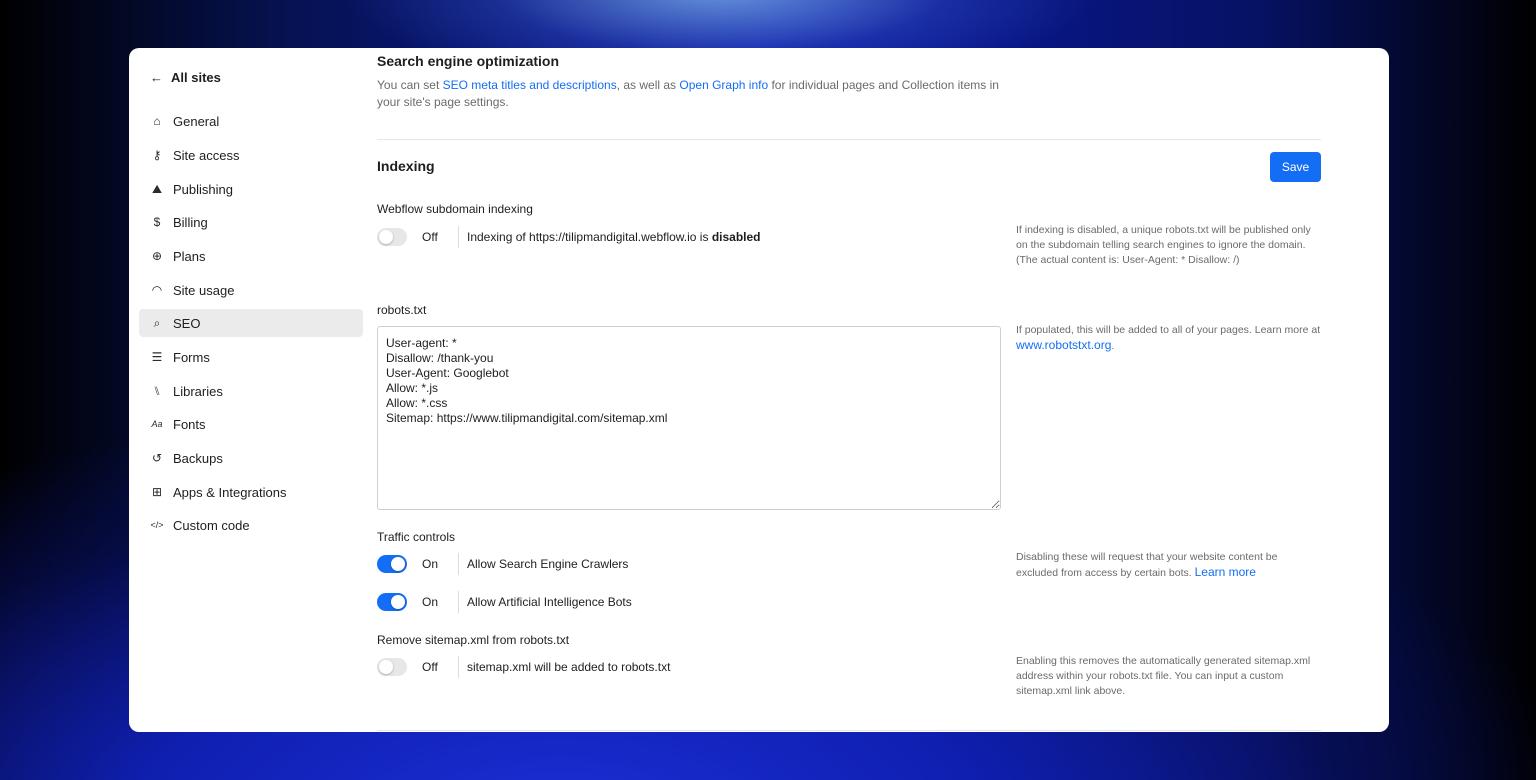 Image resolution: width=1536 pixels, height=780 pixels. I want to click on all-sites-link: ← All sites, so click(185, 77).